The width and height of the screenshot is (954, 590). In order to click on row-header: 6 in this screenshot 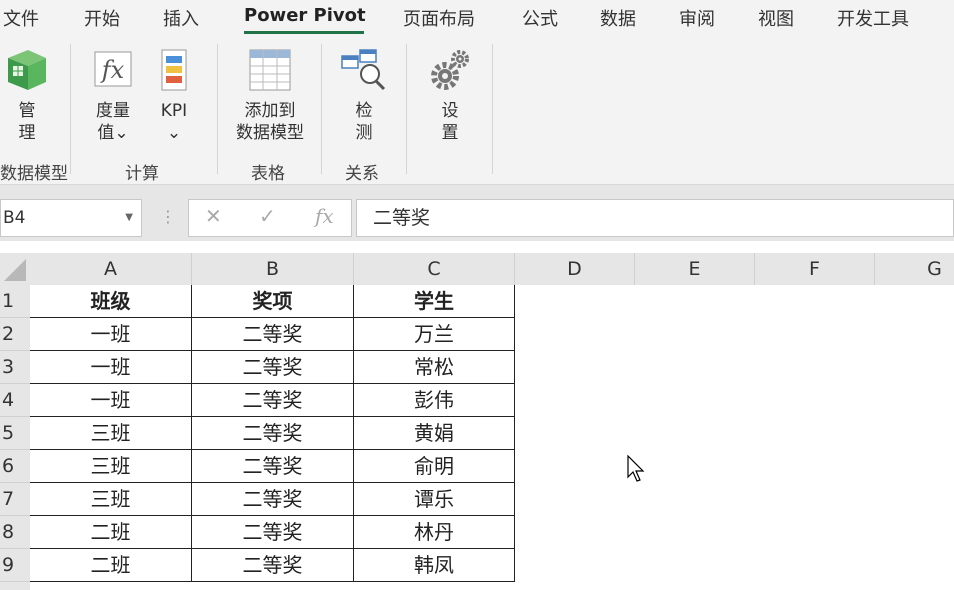, I will do `click(15, 466)`.